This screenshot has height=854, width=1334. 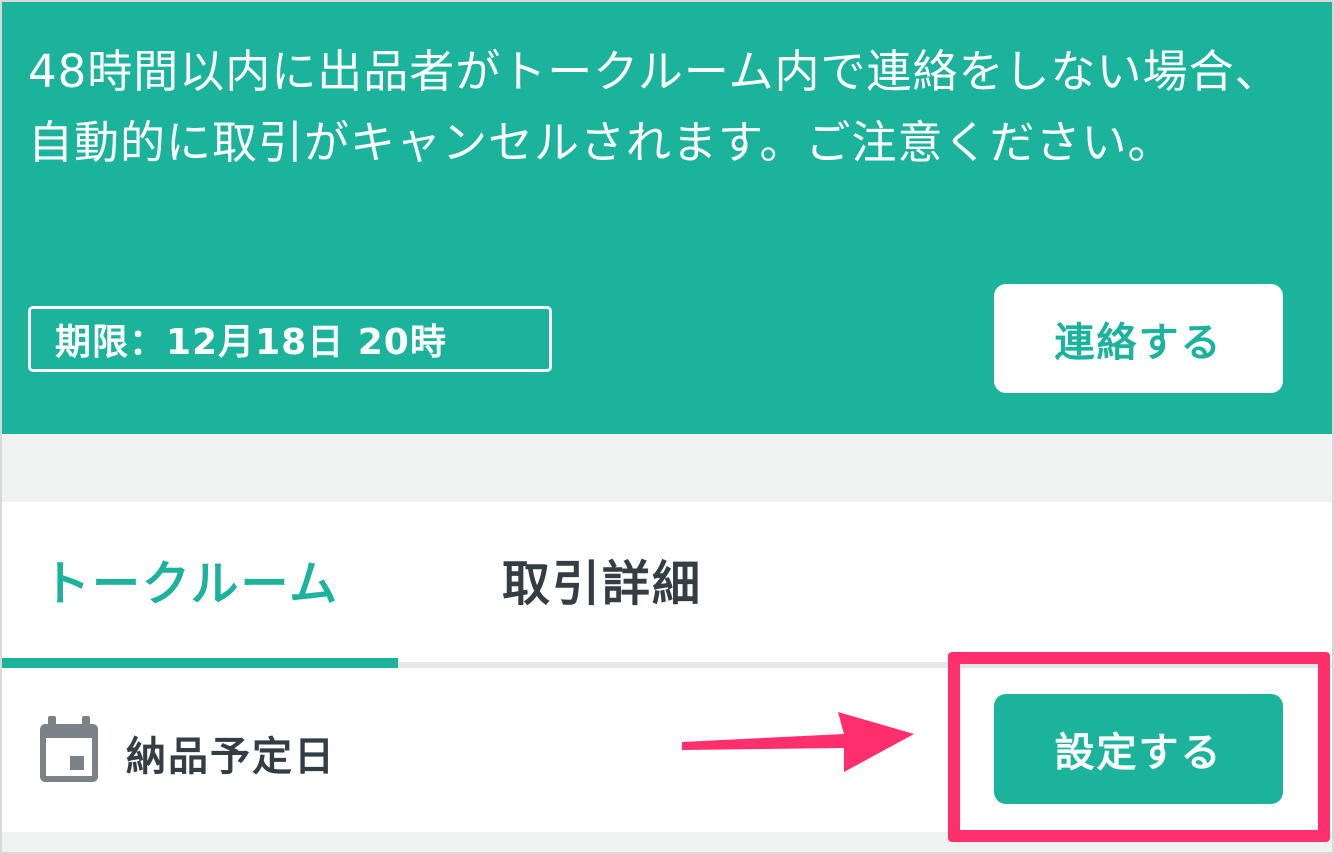 What do you see at coordinates (798, 742) in the screenshot?
I see `pointer-arrow-icon` at bounding box center [798, 742].